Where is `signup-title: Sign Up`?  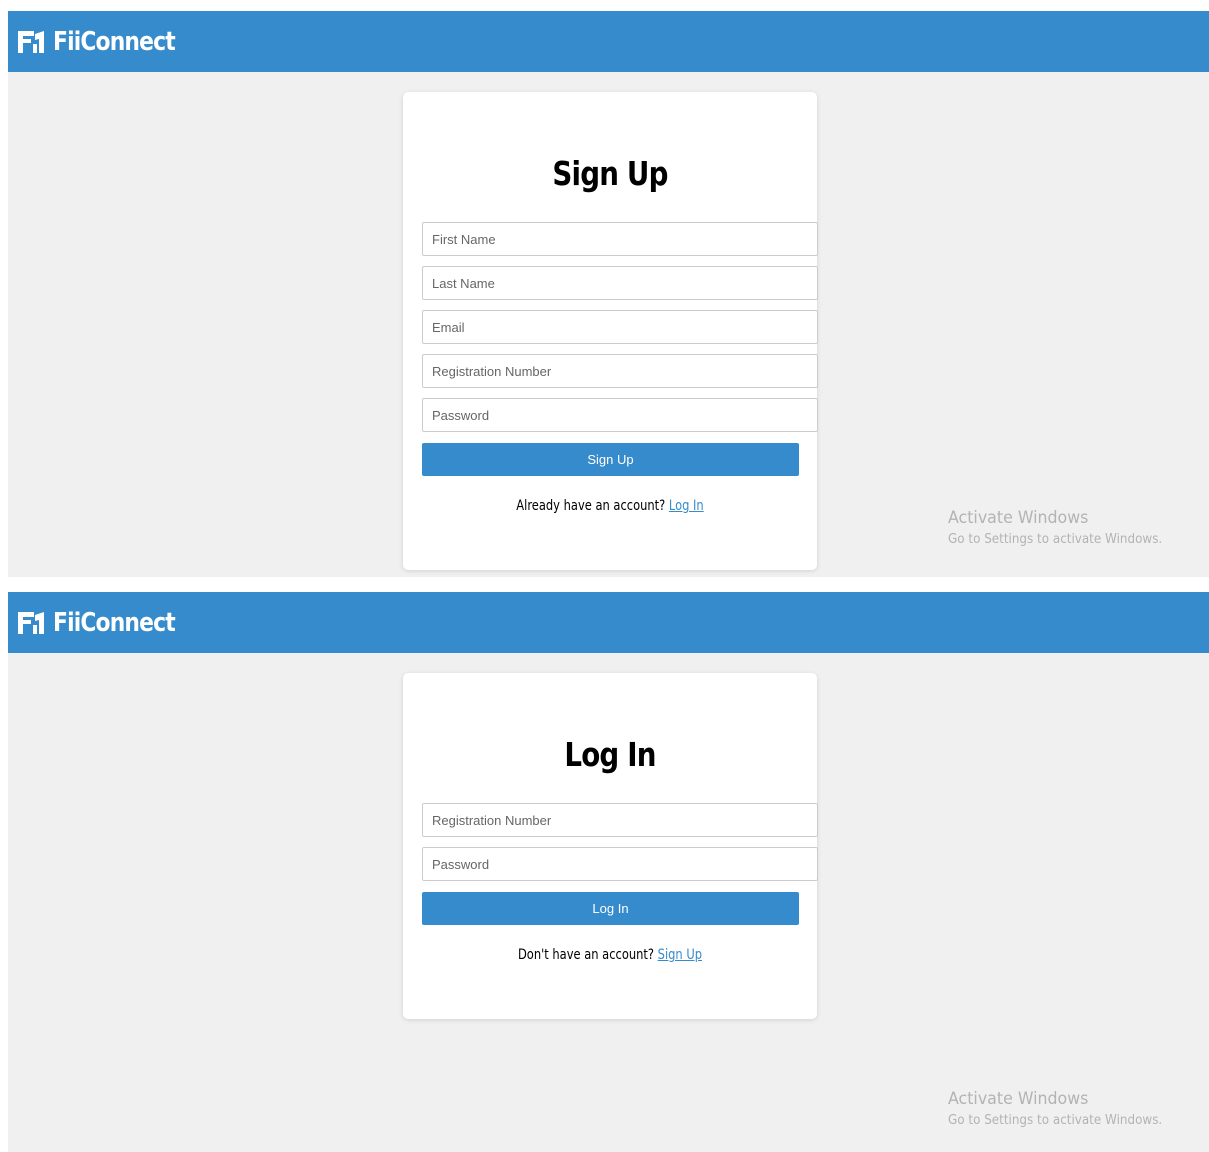
signup-title: Sign Up is located at coordinates (610, 173).